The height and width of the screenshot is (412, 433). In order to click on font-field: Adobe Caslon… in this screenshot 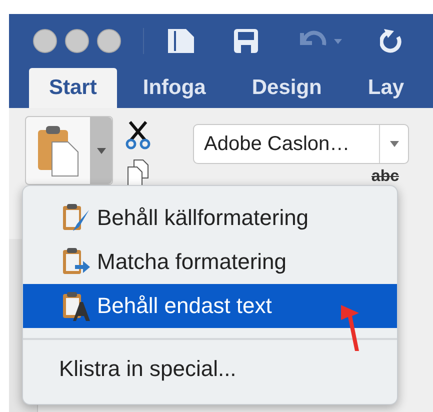, I will do `click(301, 144)`.